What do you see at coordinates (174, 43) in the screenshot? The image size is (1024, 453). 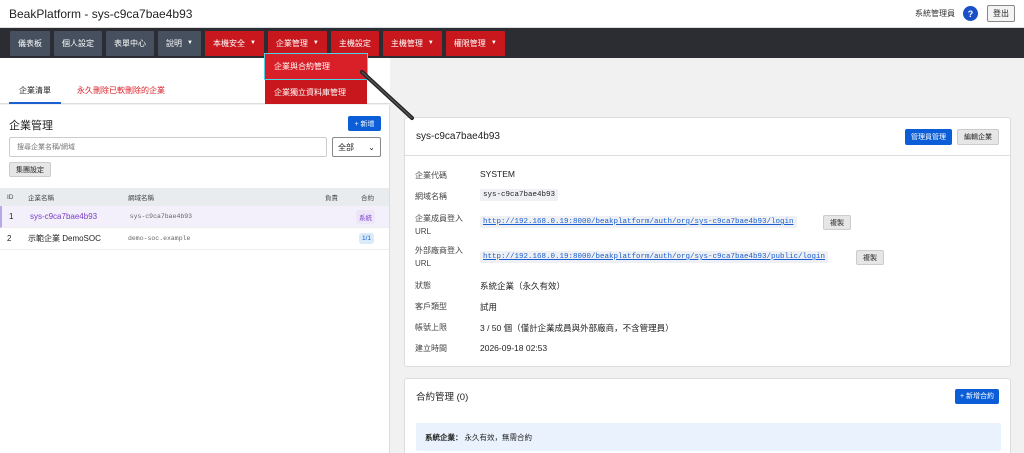 I see `nav-label: 說明` at bounding box center [174, 43].